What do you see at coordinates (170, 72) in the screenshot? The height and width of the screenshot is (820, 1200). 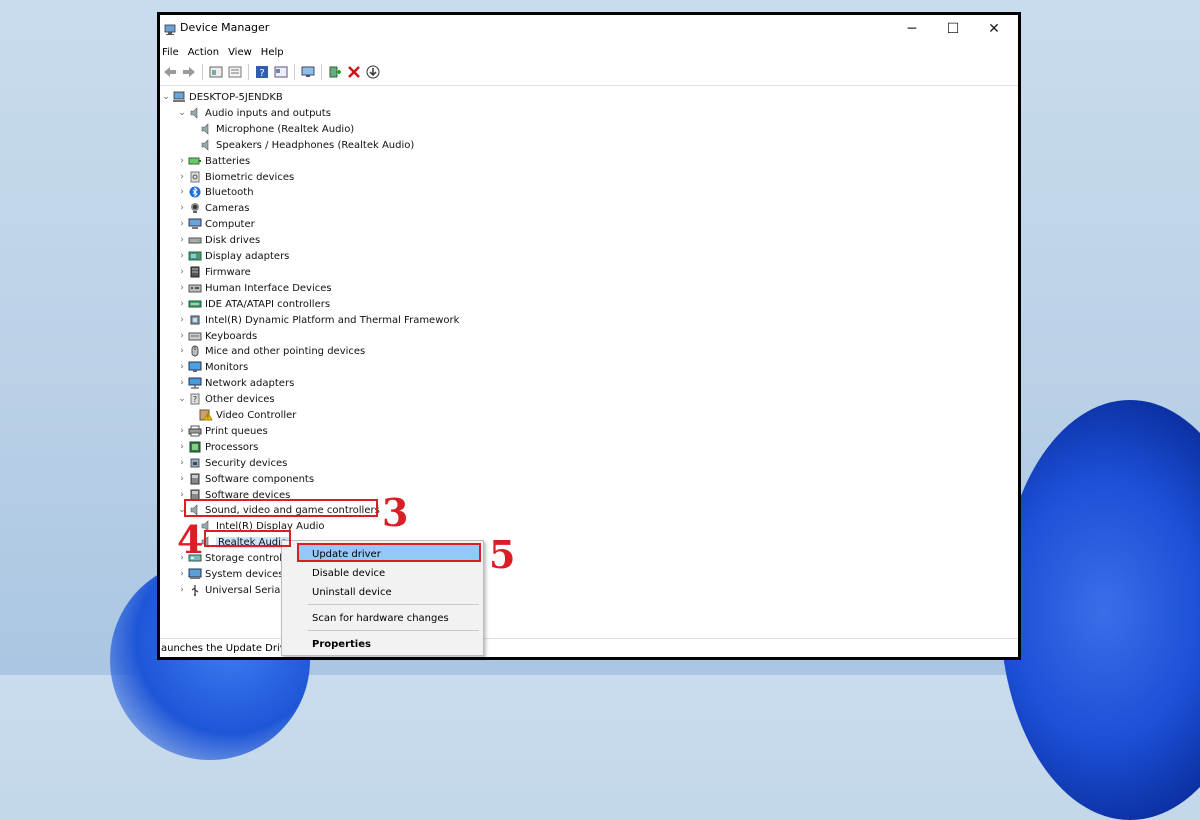 I see `back-arrow-icon` at bounding box center [170, 72].